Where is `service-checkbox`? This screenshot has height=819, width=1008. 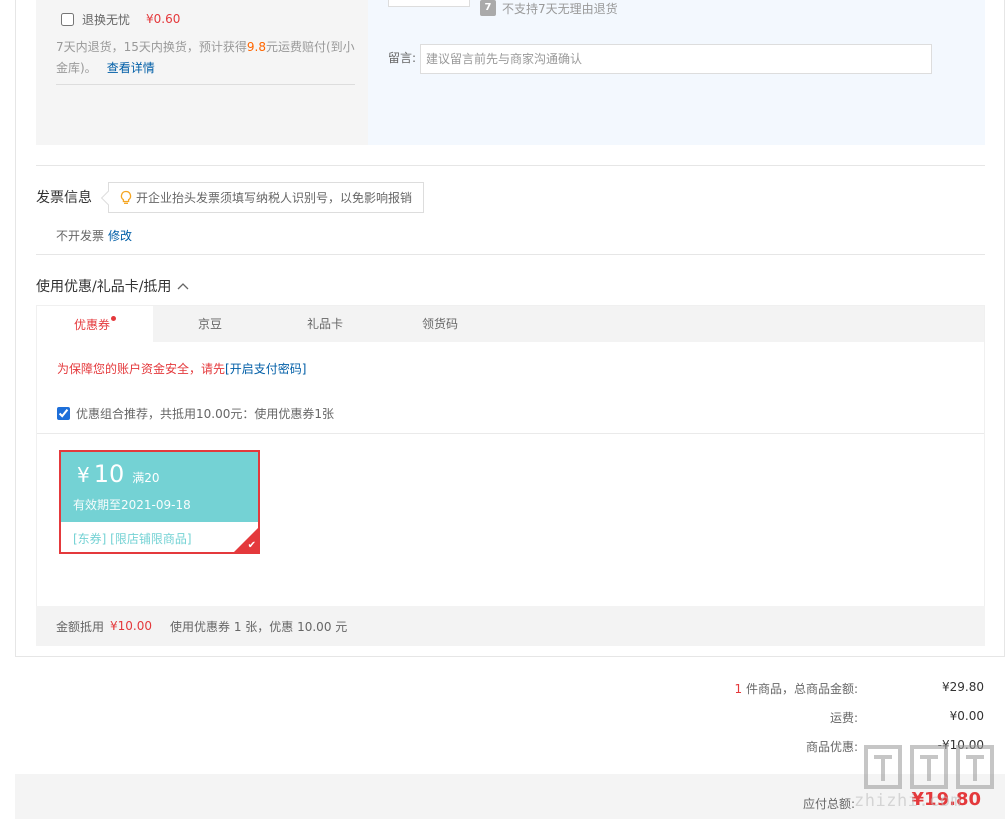
service-checkbox is located at coordinates (67, 19).